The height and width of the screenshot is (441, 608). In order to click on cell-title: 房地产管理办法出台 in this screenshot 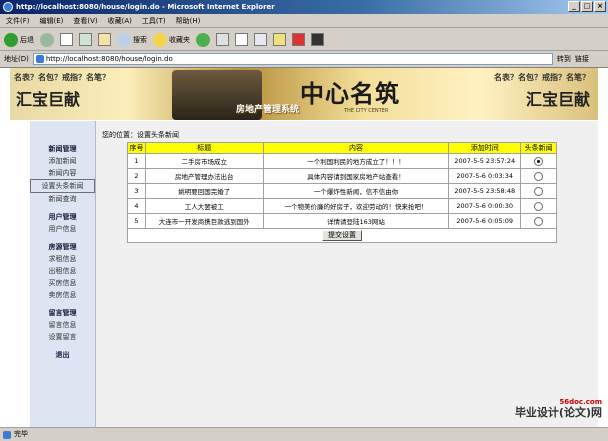, I will do `click(204, 176)`.